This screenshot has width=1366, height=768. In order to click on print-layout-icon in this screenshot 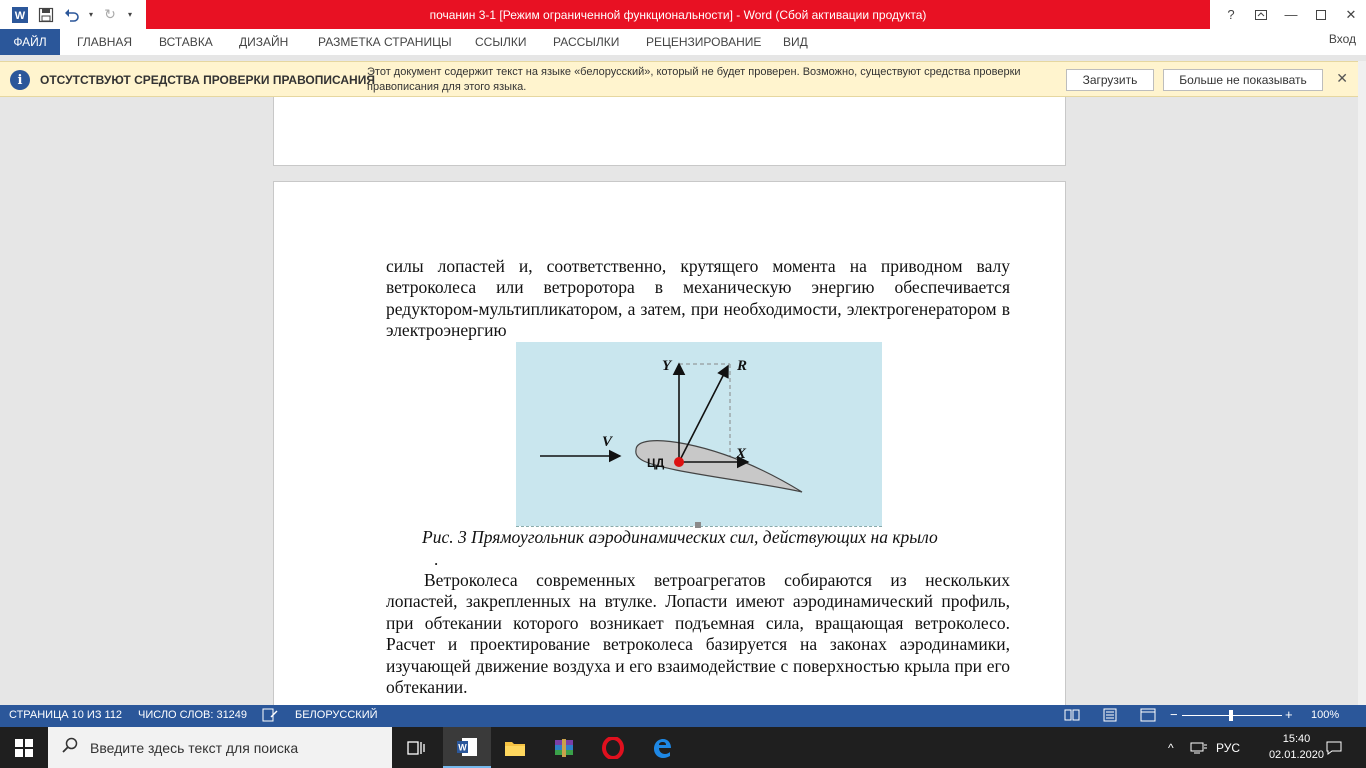, I will do `click(1110, 716)`.